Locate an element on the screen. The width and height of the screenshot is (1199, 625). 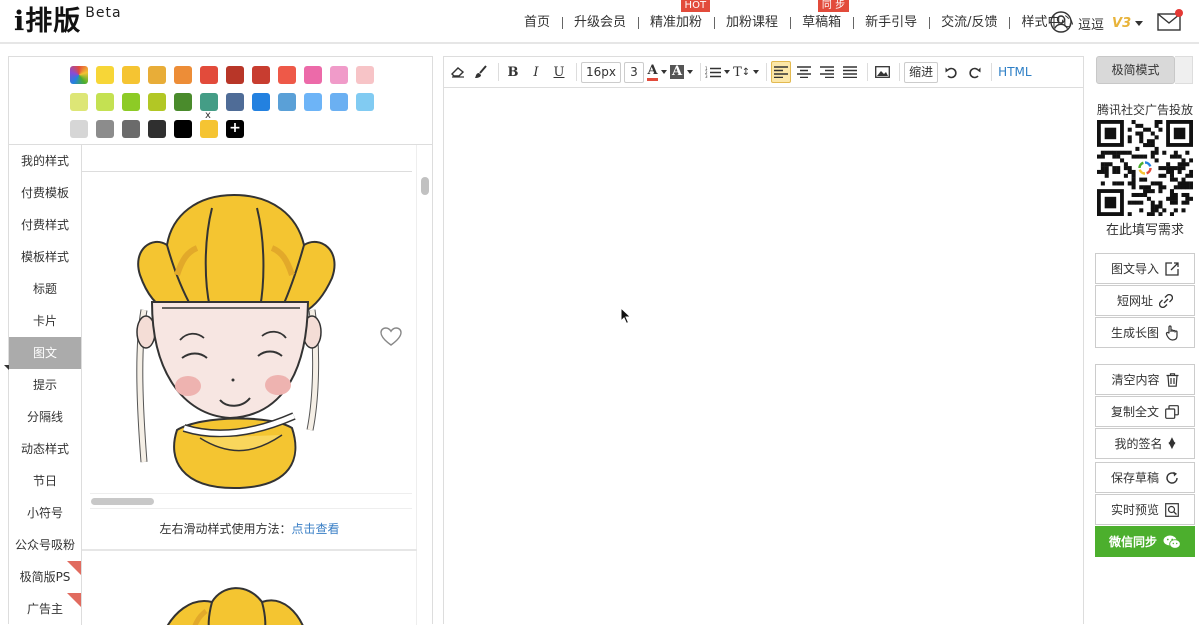
category-item: 小符号 is located at coordinates (45, 513).